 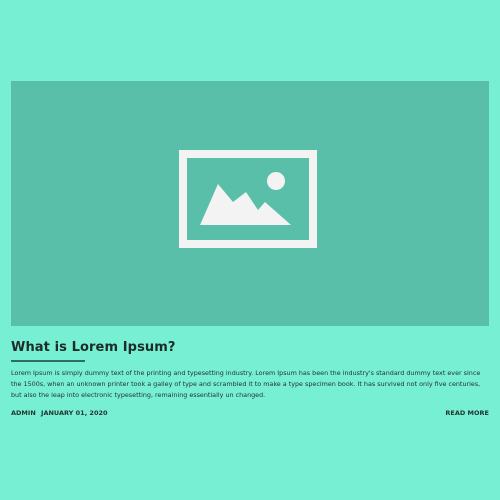 I want to click on image-placeholder-icon, so click(x=248, y=199).